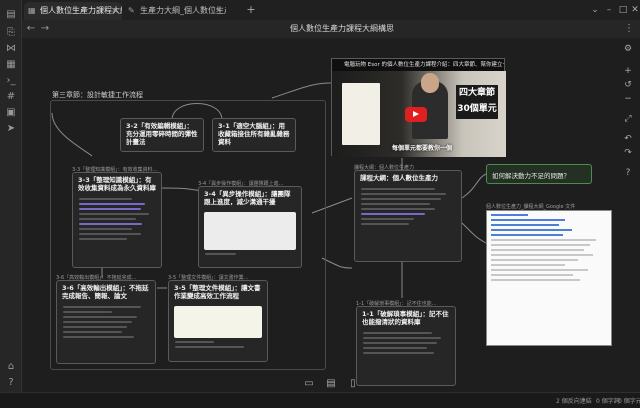 The height and width of the screenshot is (408, 640). Describe the element at coordinates (408, 216) in the screenshot. I see `card-course-outline: 課程大綱：個人數位生產力` at that location.